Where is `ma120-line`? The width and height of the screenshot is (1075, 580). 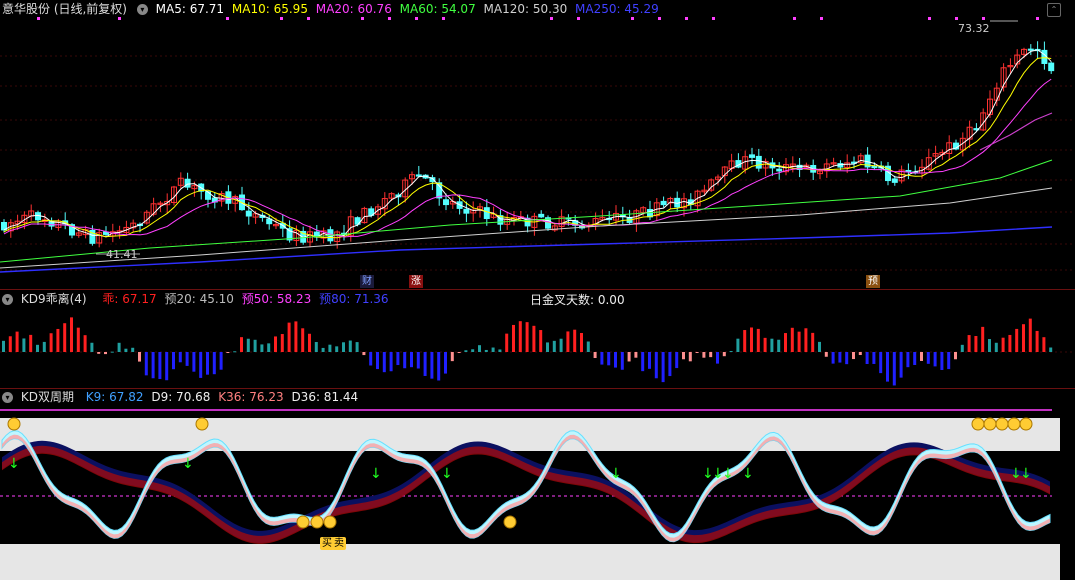
ma120-line is located at coordinates (526, 228).